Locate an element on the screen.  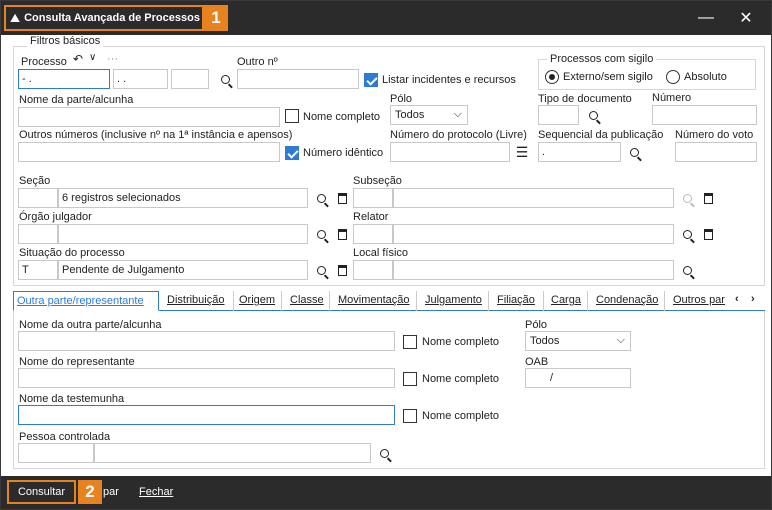
externo-radio is located at coordinates (552, 77).